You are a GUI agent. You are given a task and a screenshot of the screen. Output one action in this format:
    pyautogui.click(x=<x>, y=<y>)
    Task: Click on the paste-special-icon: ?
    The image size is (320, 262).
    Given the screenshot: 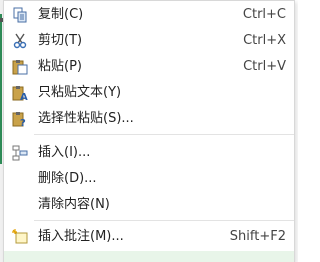 What is the action you would take?
    pyautogui.click(x=20, y=120)
    